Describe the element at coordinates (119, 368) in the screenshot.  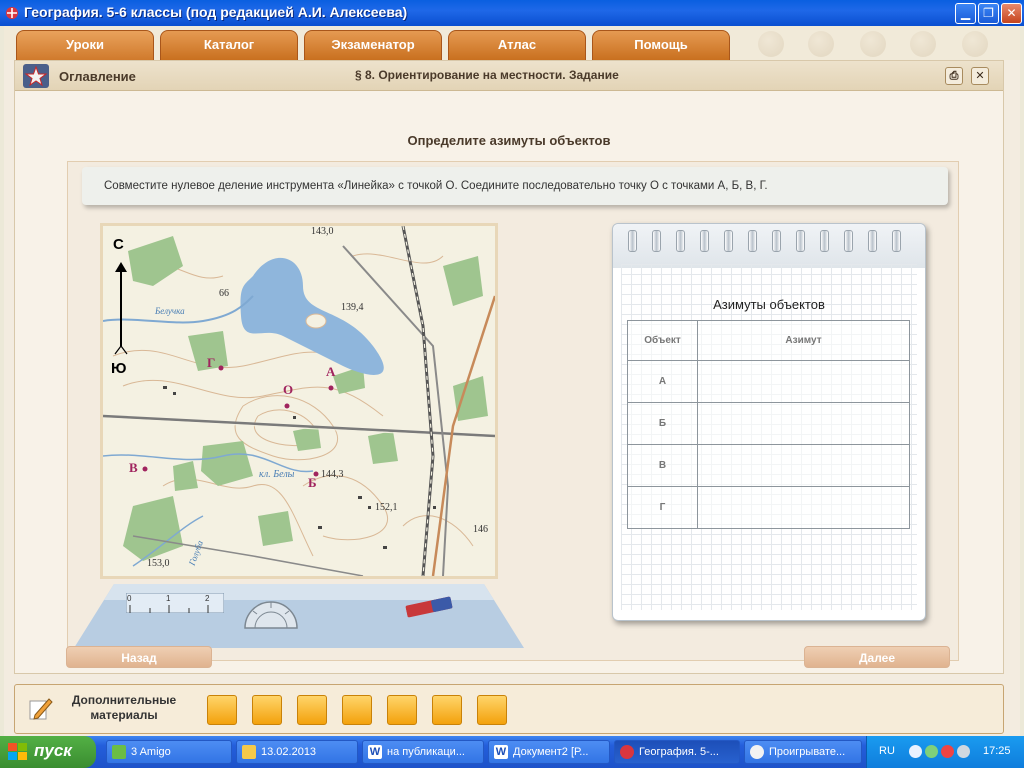
I see `compass-south-label: Ю` at that location.